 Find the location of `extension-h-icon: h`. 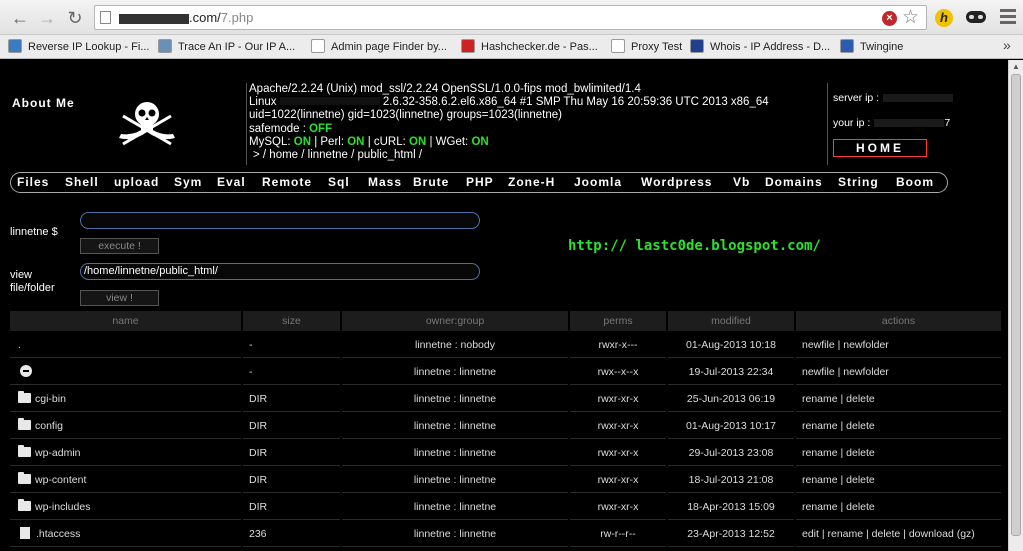

extension-h-icon: h is located at coordinates (944, 18).